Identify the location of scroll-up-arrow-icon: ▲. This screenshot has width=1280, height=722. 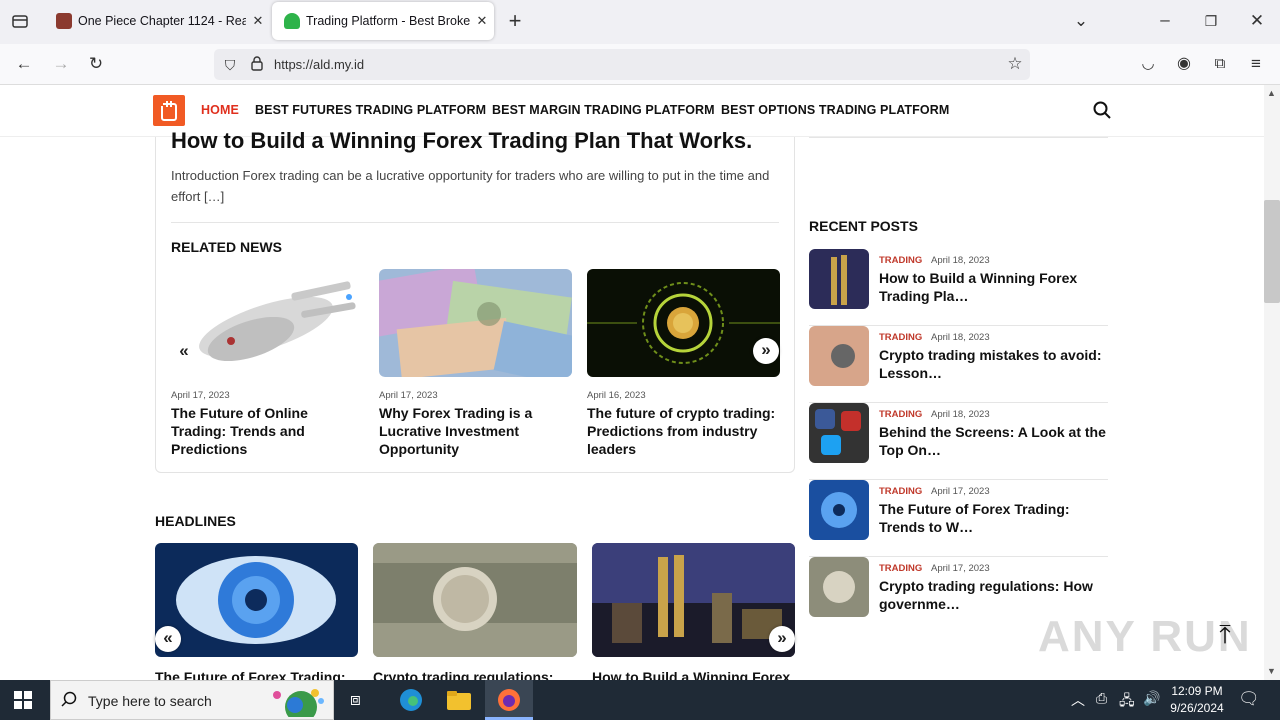
(1271, 93).